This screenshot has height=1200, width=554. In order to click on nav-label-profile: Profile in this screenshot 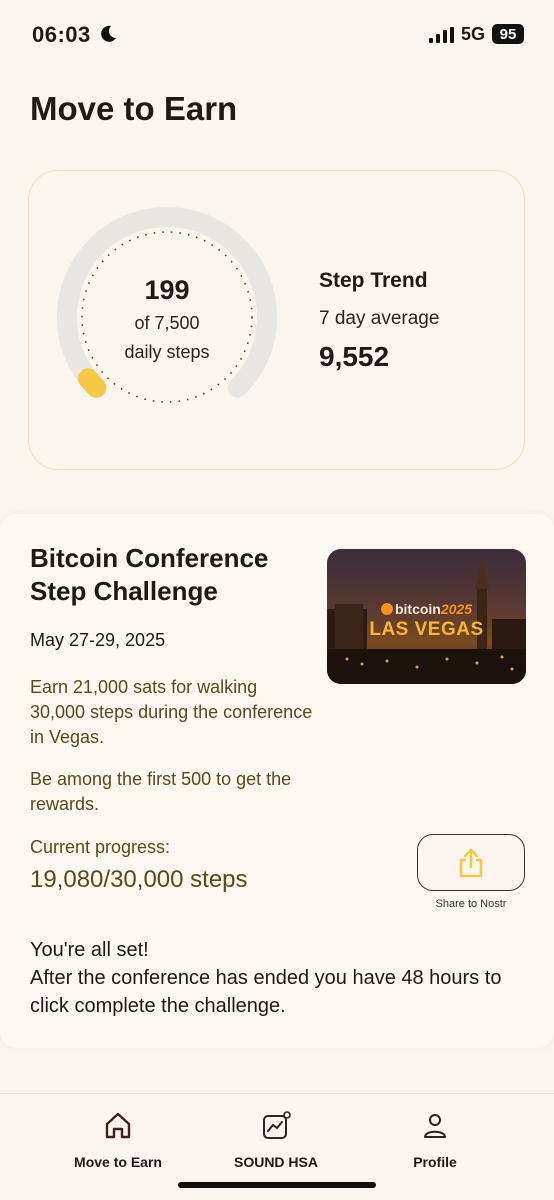, I will do `click(435, 1162)`.